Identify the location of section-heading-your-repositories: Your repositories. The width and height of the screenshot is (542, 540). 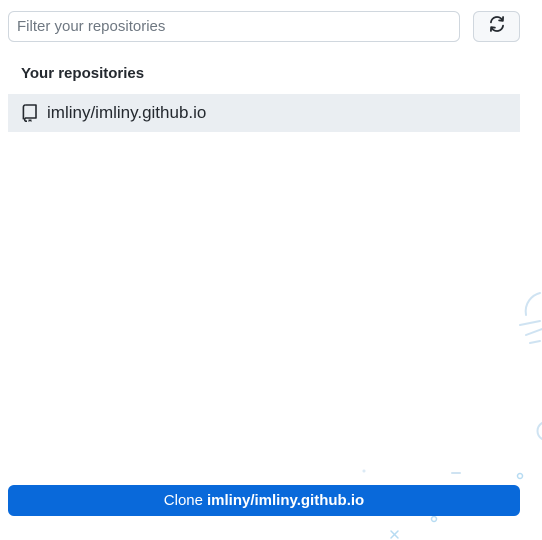
(83, 73).